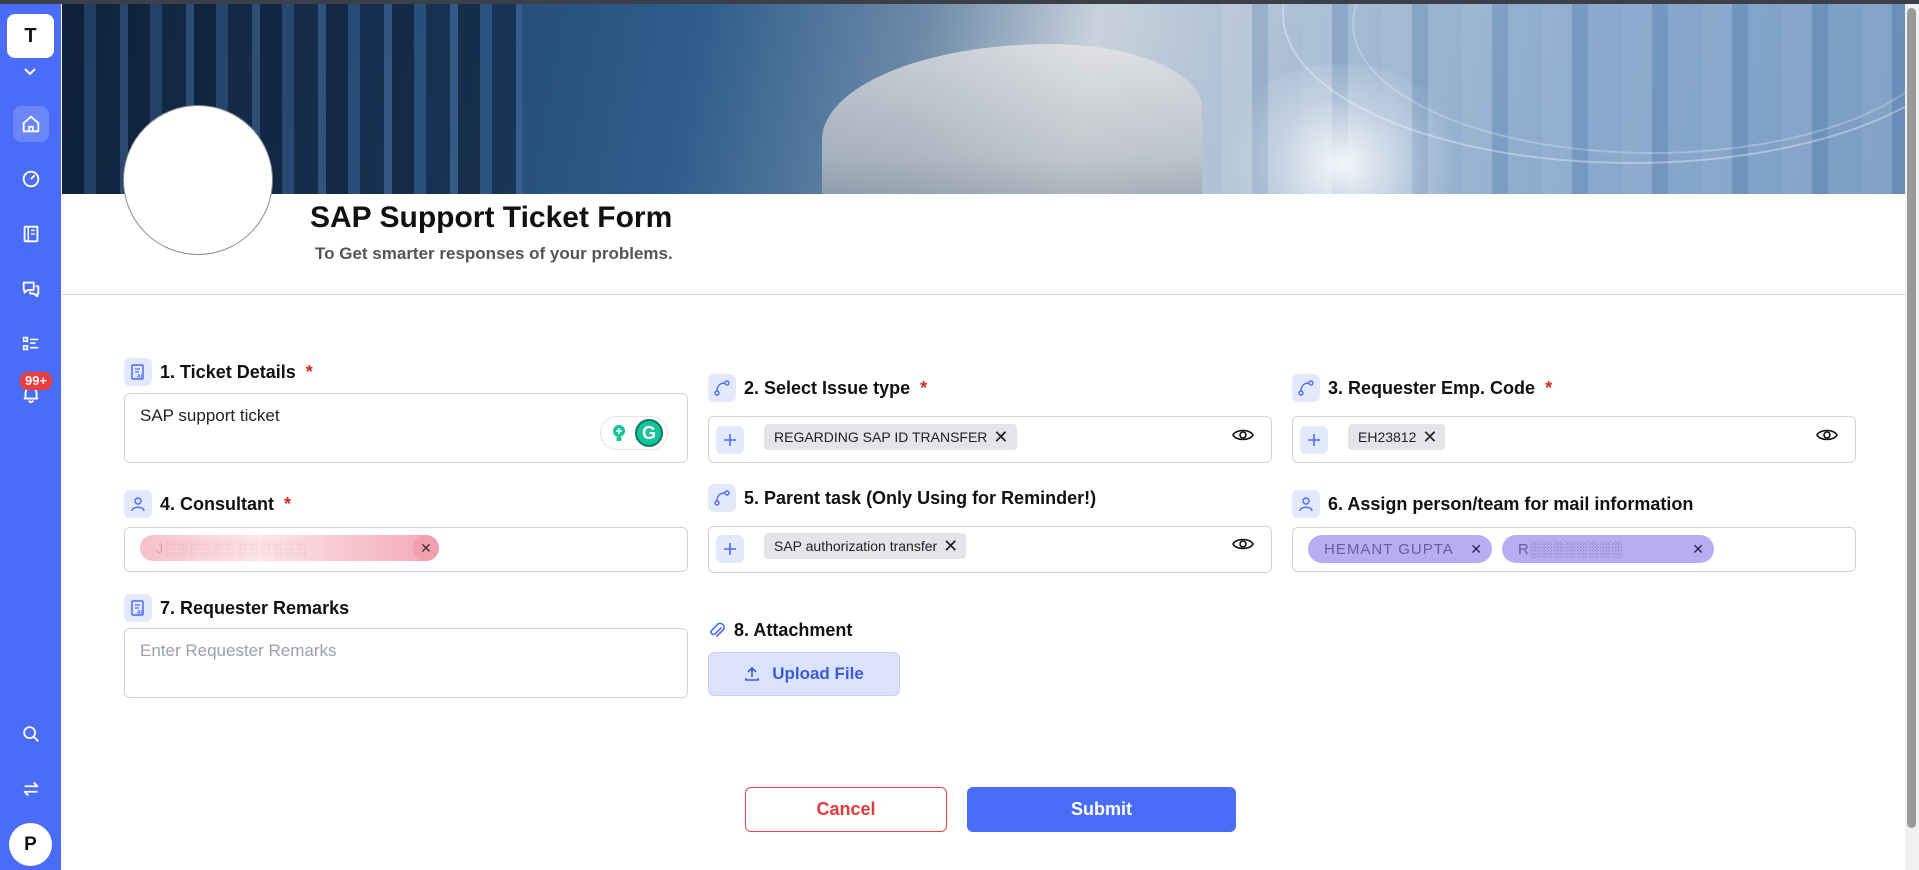 The width and height of the screenshot is (1919, 870). What do you see at coordinates (817, 388) in the screenshot?
I see `issue-type-label: 2. Select Issue type *` at bounding box center [817, 388].